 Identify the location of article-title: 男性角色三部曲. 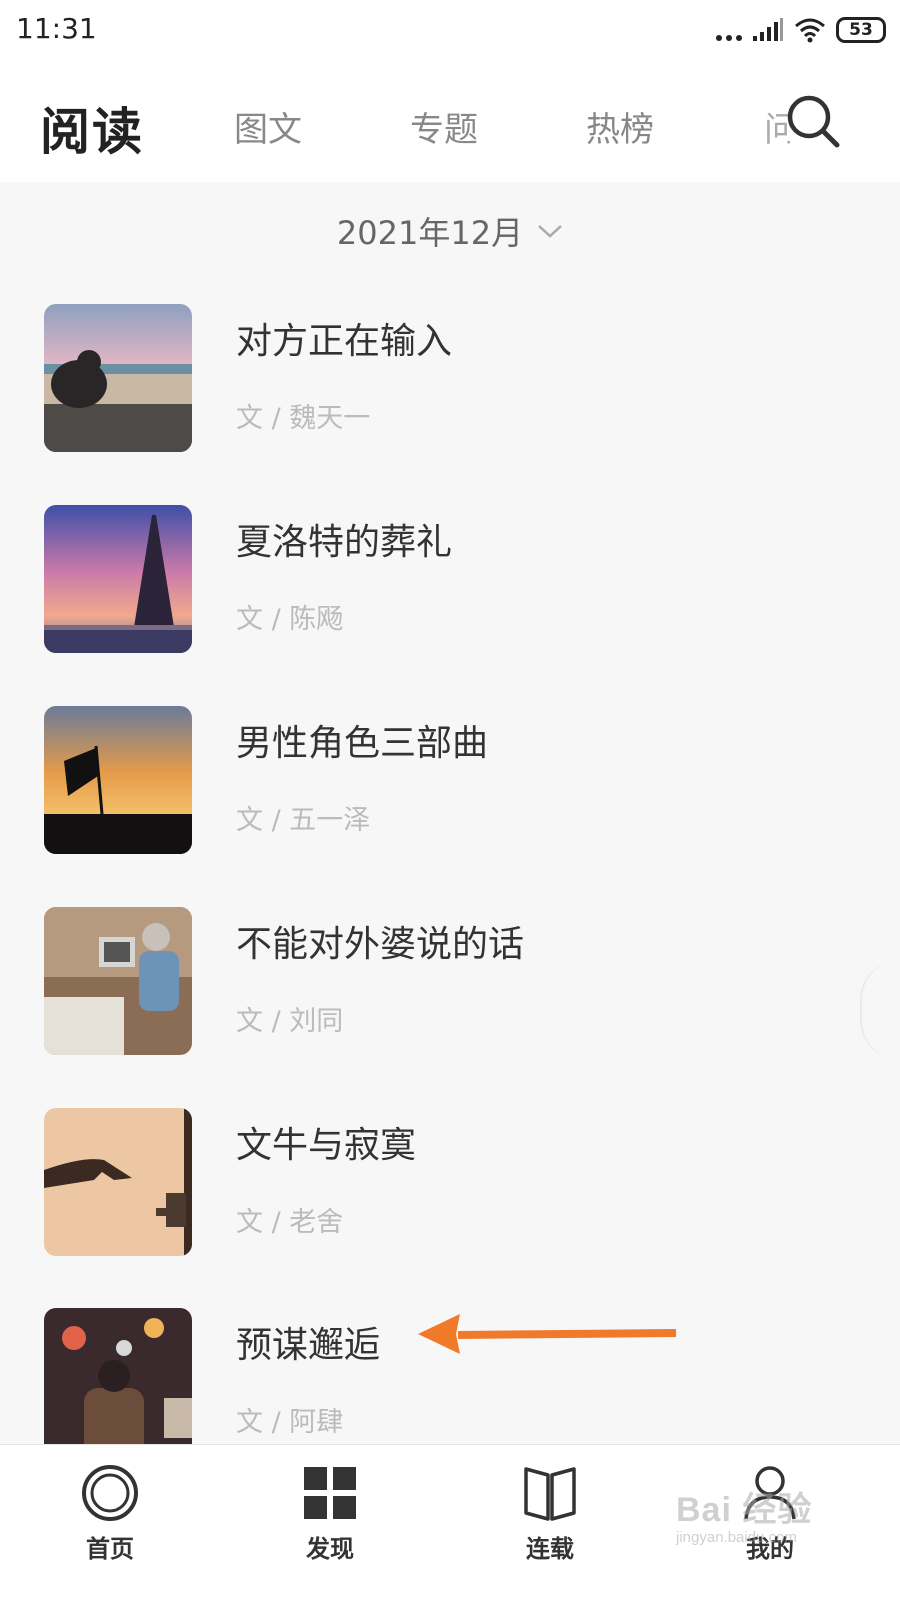
(362, 743).